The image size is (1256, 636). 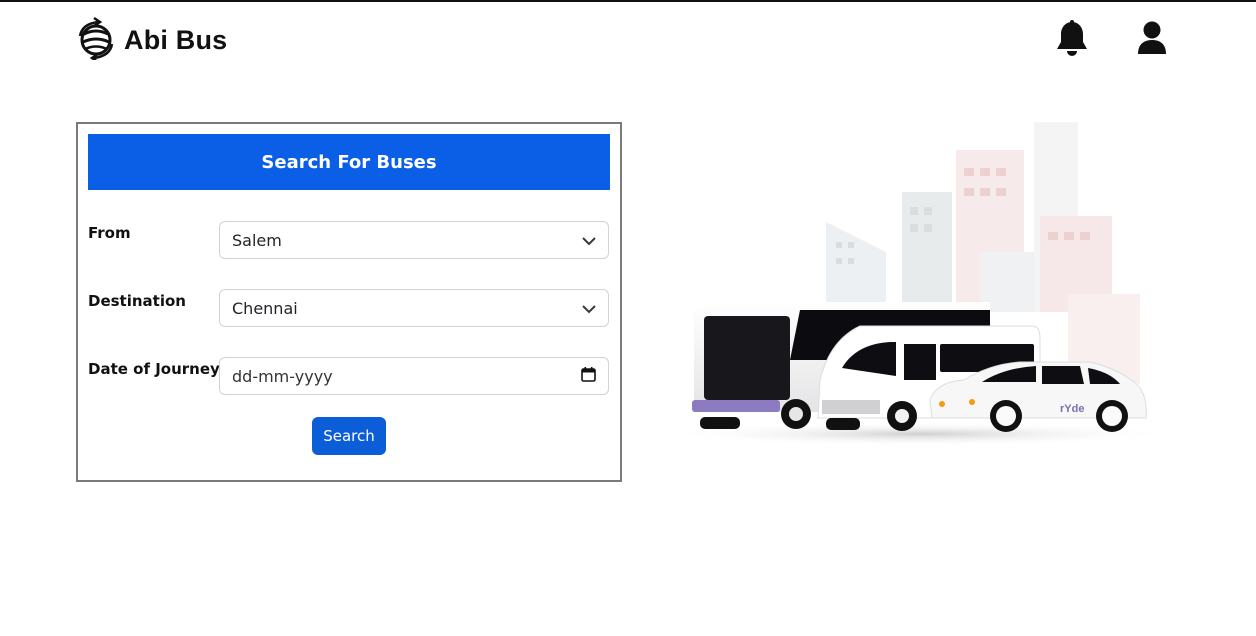 What do you see at coordinates (588, 376) in the screenshot?
I see `calendar-icon` at bounding box center [588, 376].